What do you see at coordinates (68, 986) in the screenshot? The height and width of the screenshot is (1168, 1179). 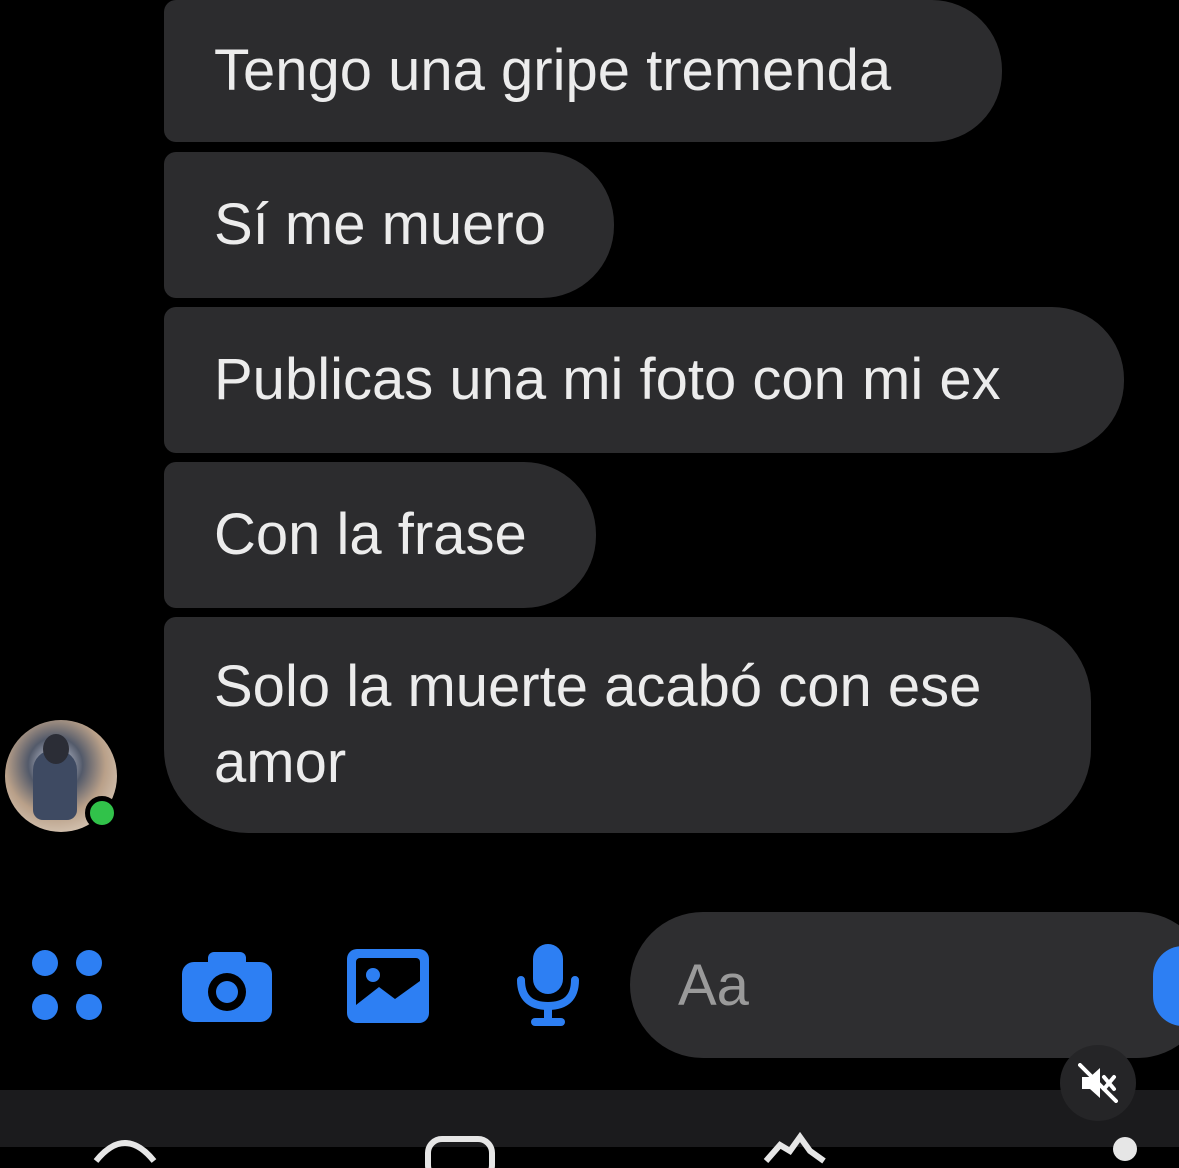 I see `apps-grid-icon` at bounding box center [68, 986].